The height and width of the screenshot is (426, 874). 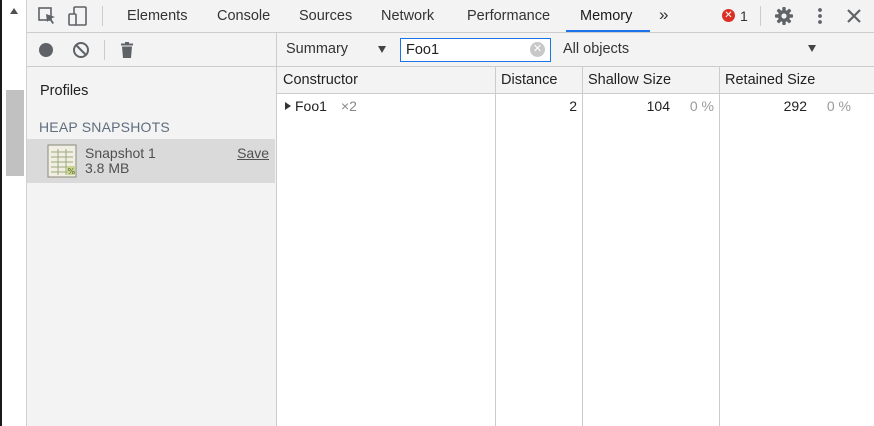 What do you see at coordinates (78, 16) in the screenshot?
I see `device-toolbar-icon` at bounding box center [78, 16].